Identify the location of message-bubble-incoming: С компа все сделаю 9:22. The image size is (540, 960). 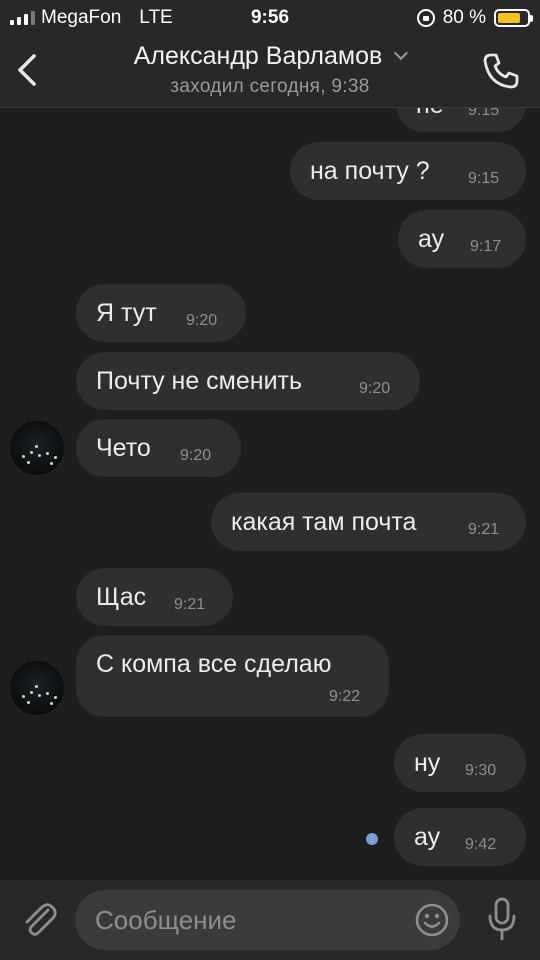
(232, 676).